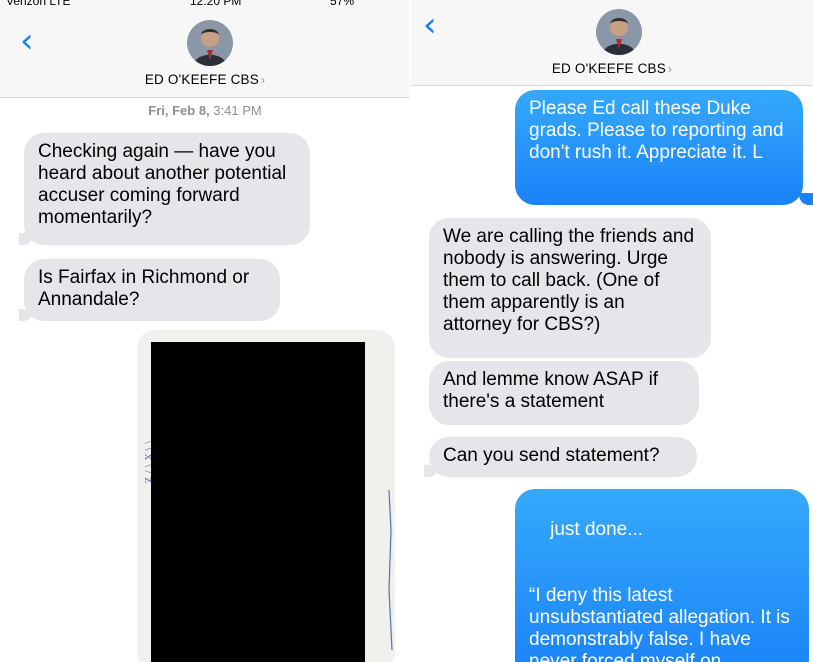 The width and height of the screenshot is (813, 662). What do you see at coordinates (216, 4) in the screenshot?
I see `status-time: 12:20 PM` at bounding box center [216, 4].